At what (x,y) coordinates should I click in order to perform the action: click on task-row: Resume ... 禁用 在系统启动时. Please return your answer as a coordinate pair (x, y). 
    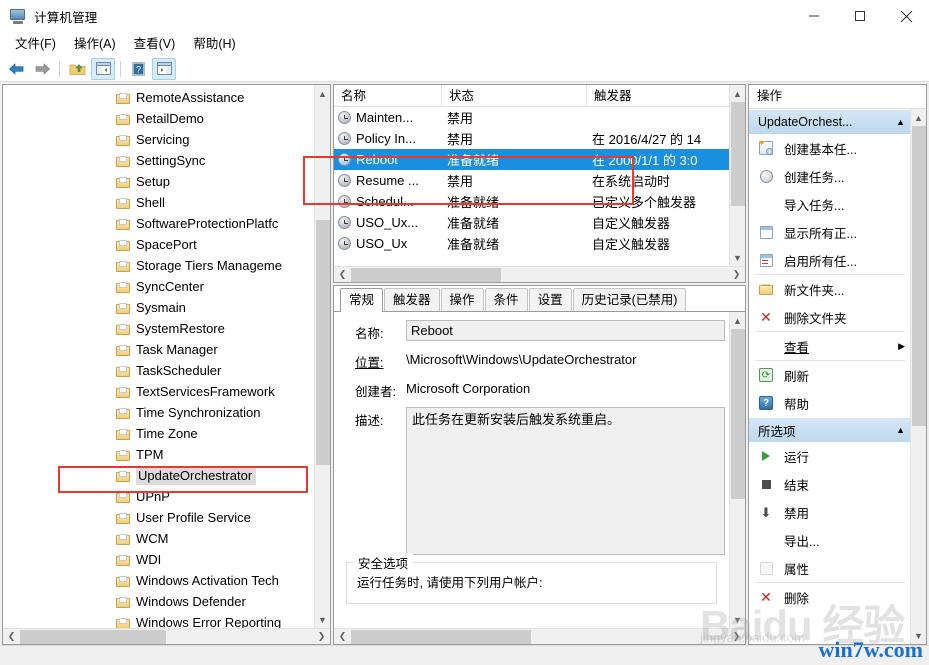
    Looking at the image, I should click on (531, 180).